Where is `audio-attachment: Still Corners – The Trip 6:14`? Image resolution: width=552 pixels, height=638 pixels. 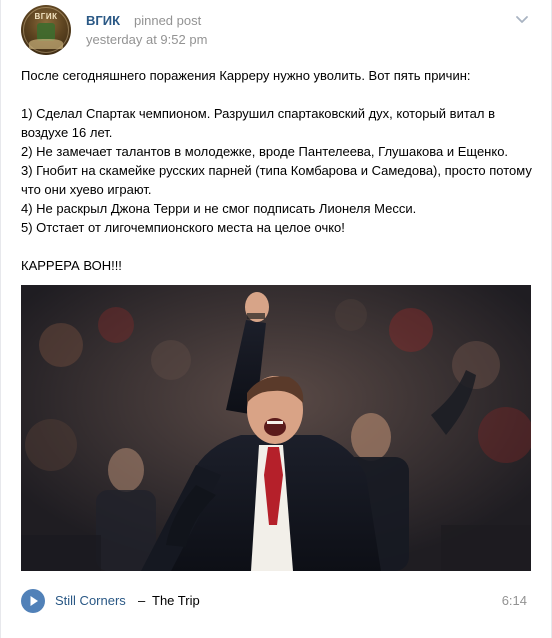 audio-attachment: Still Corners – The Trip 6:14 is located at coordinates (276, 601).